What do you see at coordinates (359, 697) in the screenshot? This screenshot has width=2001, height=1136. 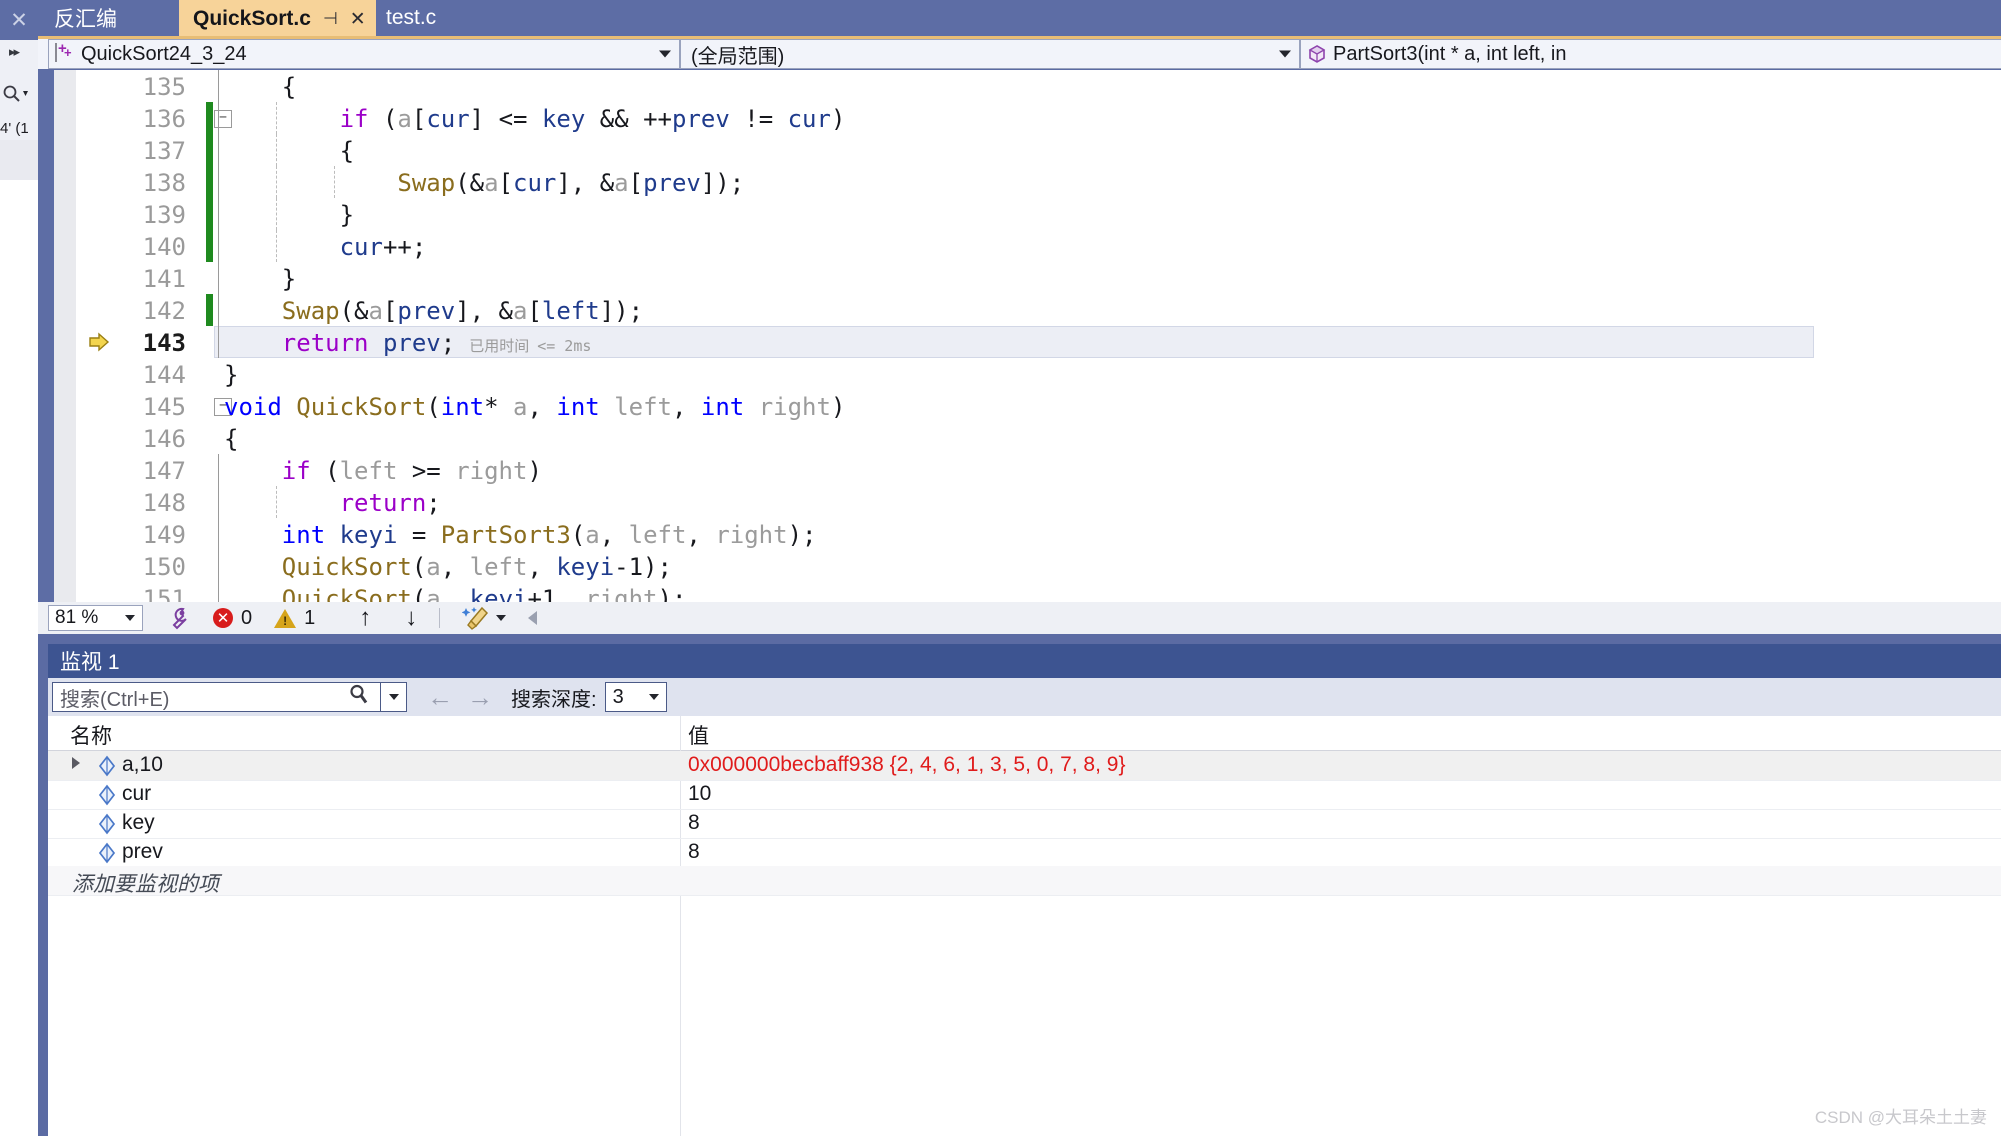 I see `search-magnifier-icon` at bounding box center [359, 697].